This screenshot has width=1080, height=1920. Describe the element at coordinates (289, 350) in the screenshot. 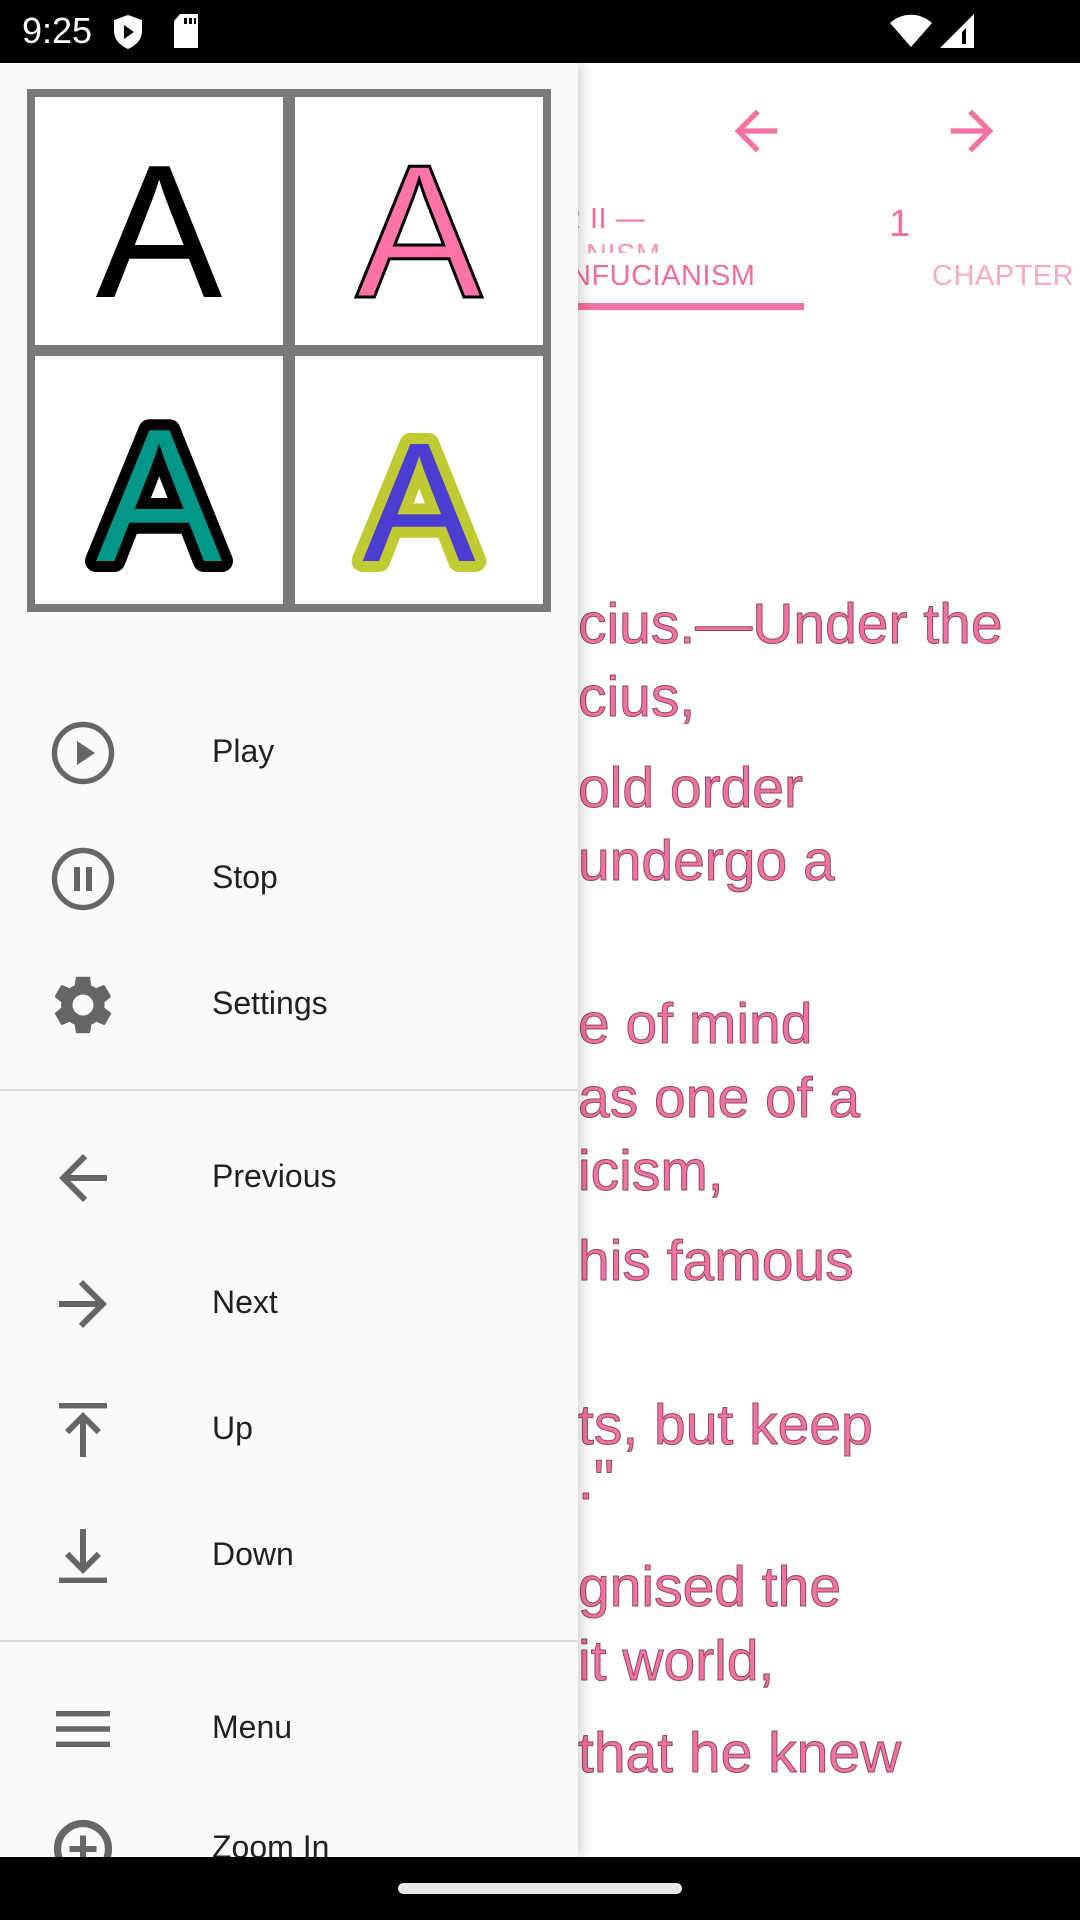

I see `text-style-picker: A A A A` at that location.